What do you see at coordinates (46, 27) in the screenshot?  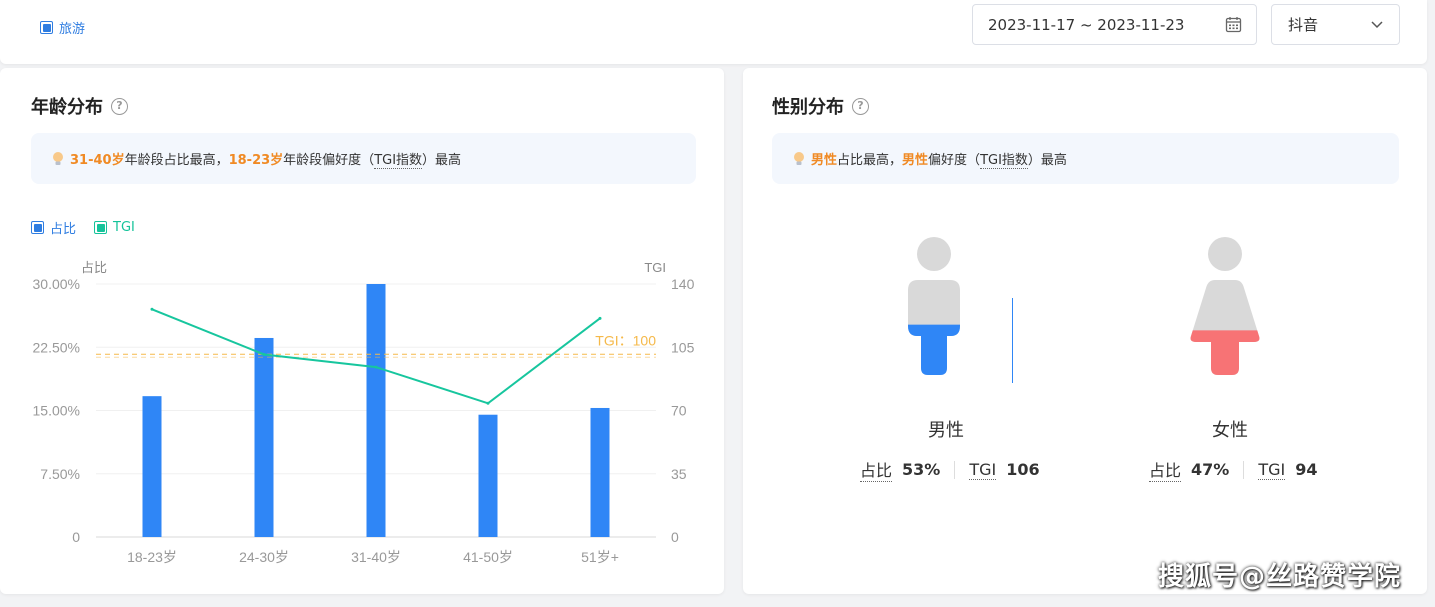 I see `checkbox-icon` at bounding box center [46, 27].